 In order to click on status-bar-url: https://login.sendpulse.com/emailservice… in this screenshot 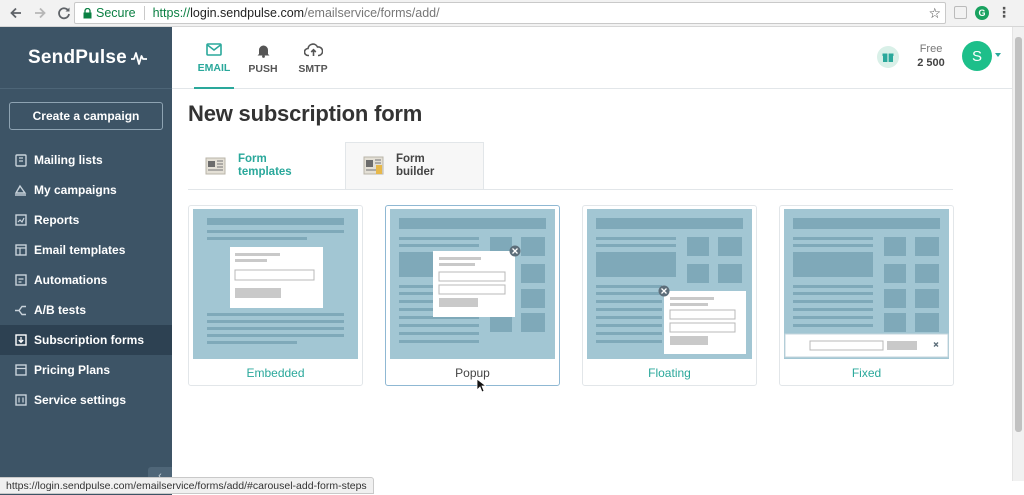, I will do `click(187, 485)`.